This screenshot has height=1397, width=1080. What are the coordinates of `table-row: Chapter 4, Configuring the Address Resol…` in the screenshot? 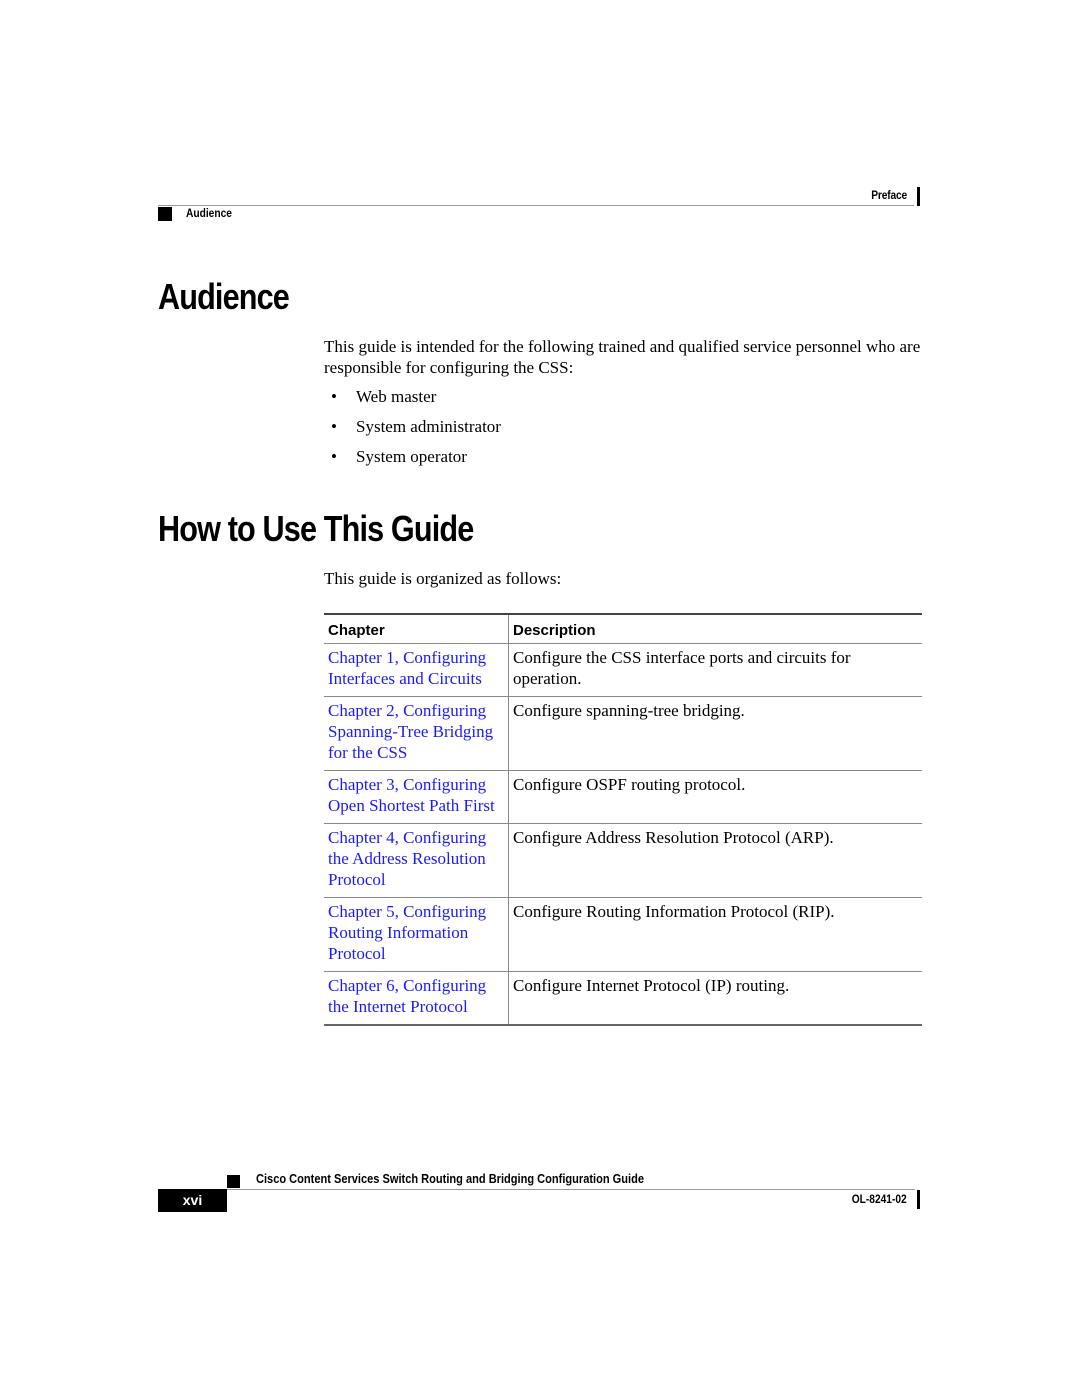 It's located at (623, 860).